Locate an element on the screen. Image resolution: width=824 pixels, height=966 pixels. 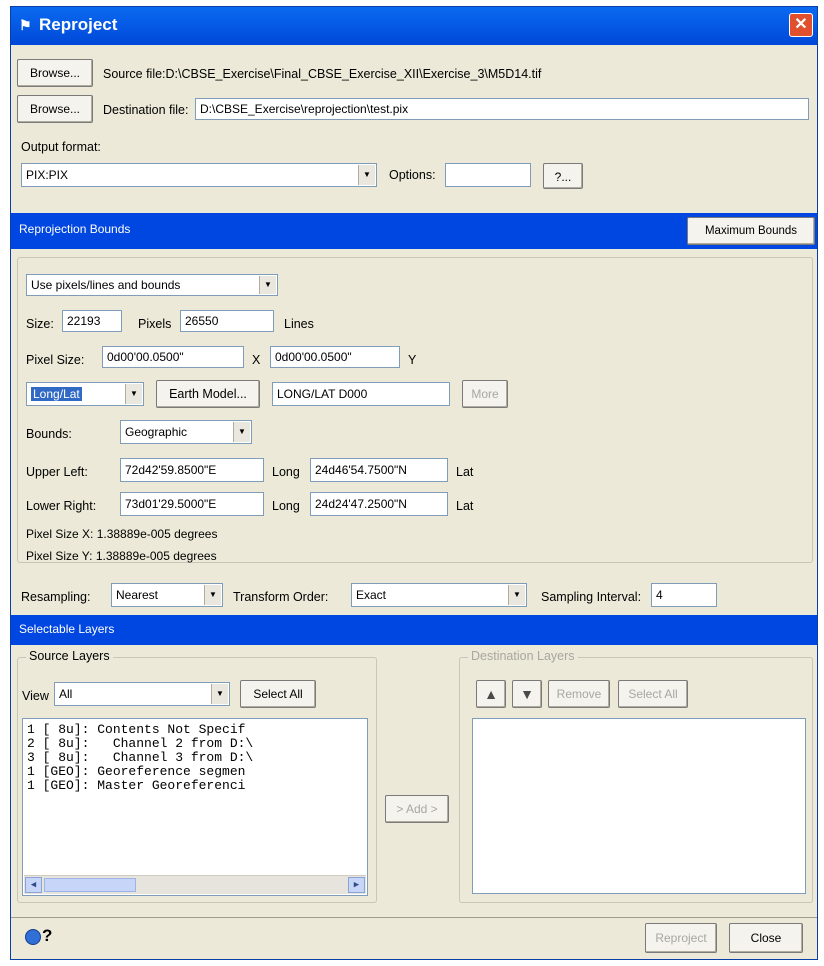
destination-layers-group: Destination Layers ▲ ▼ Remove Select All is located at coordinates (636, 776).